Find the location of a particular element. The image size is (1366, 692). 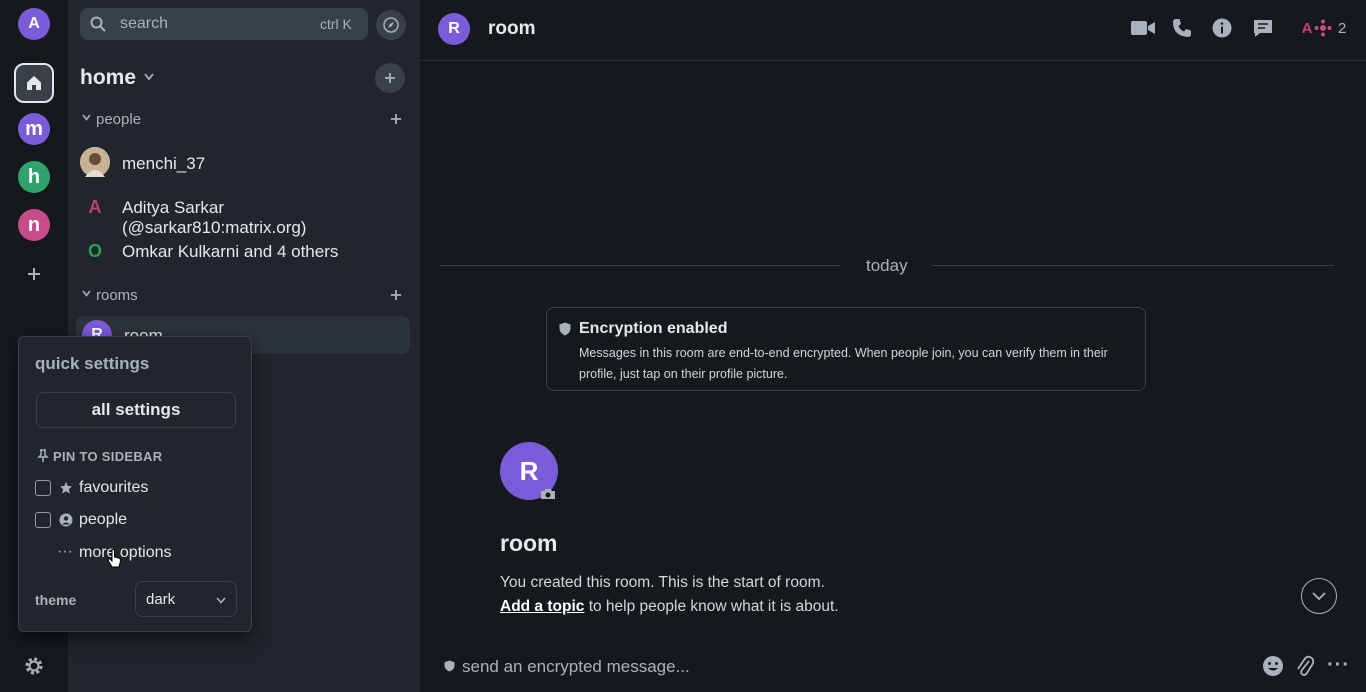

mouse-cursor-icon is located at coordinates (115, 559).